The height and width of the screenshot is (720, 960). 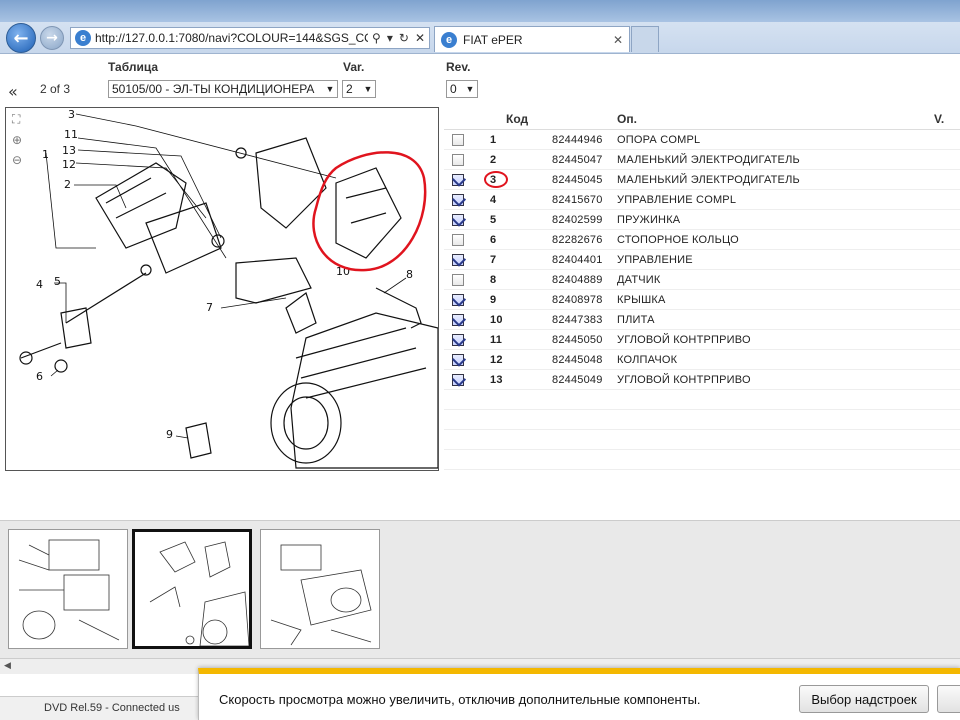 What do you see at coordinates (702, 119) in the screenshot?
I see `parts-table-header: Код Оп. V.` at bounding box center [702, 119].